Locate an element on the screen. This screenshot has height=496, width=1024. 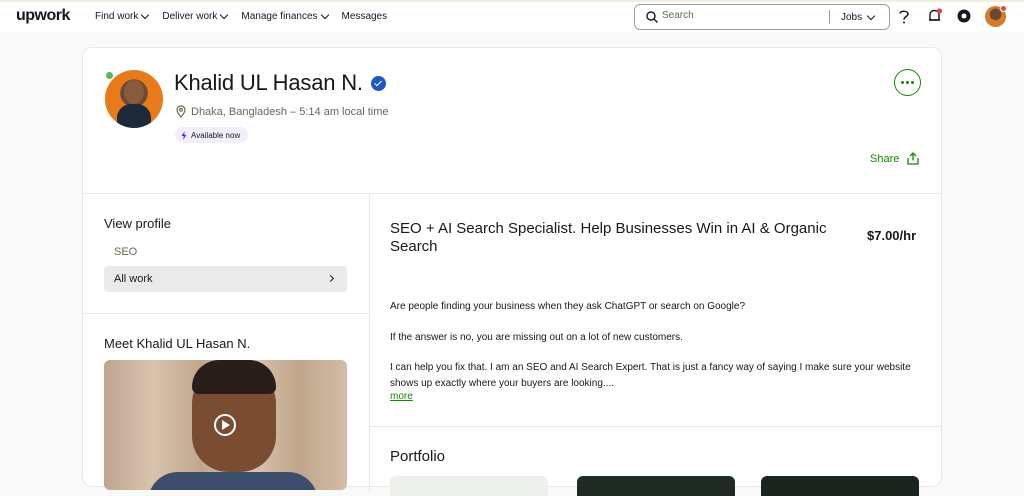
nav-find-work: Find work is located at coordinates (122, 16).